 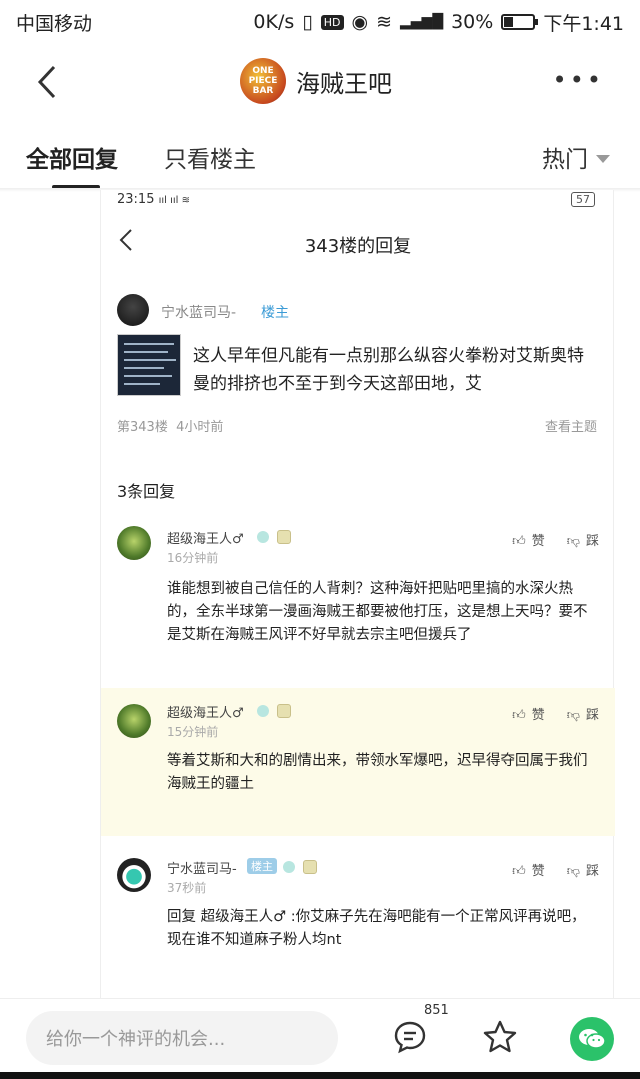 I want to click on hd-icon: HD, so click(x=332, y=22).